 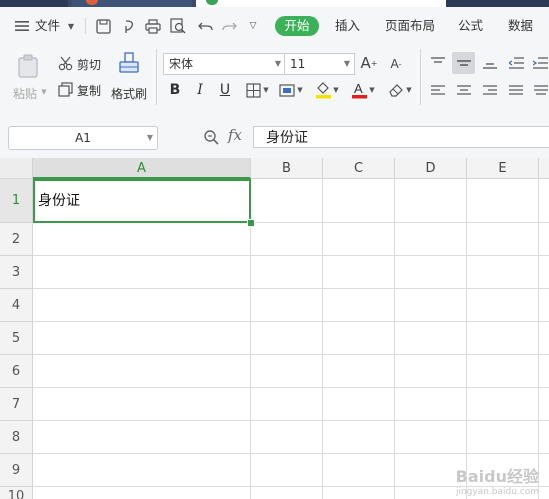 What do you see at coordinates (175, 90) in the screenshot?
I see `bold-icon: B` at bounding box center [175, 90].